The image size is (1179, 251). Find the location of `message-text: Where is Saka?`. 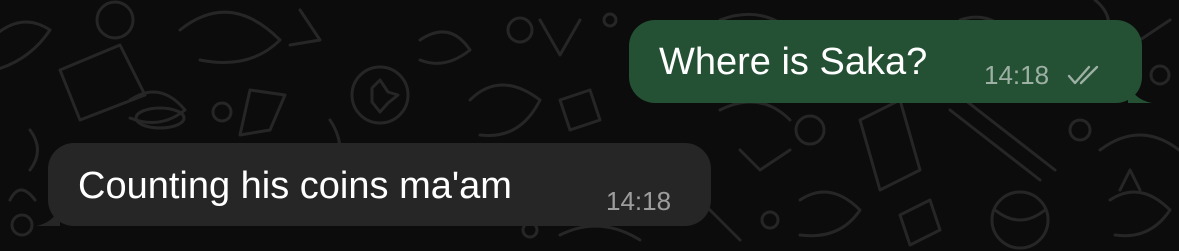

message-text: Where is Saka? is located at coordinates (793, 62).